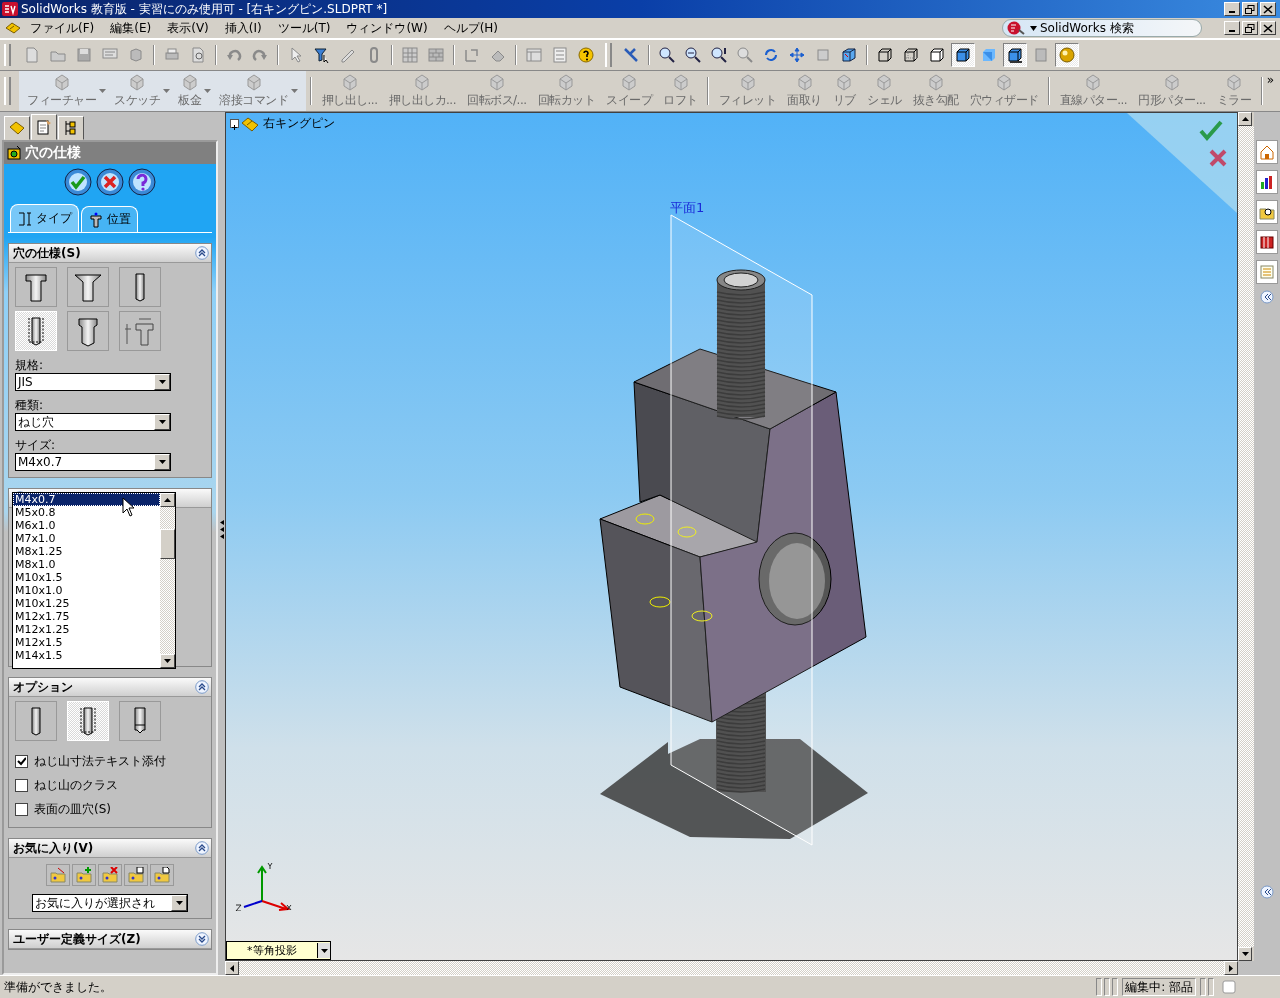 This screenshot has height=998, width=1280. What do you see at coordinates (566, 91) in the screenshot?
I see `feature-command: 回転カット` at bounding box center [566, 91].